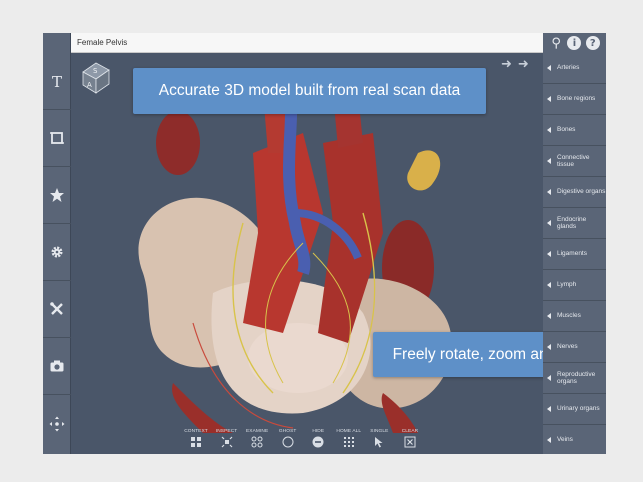 This screenshot has height=482, width=643. I want to click on menu-item-muscles: Muscles, so click(574, 316).